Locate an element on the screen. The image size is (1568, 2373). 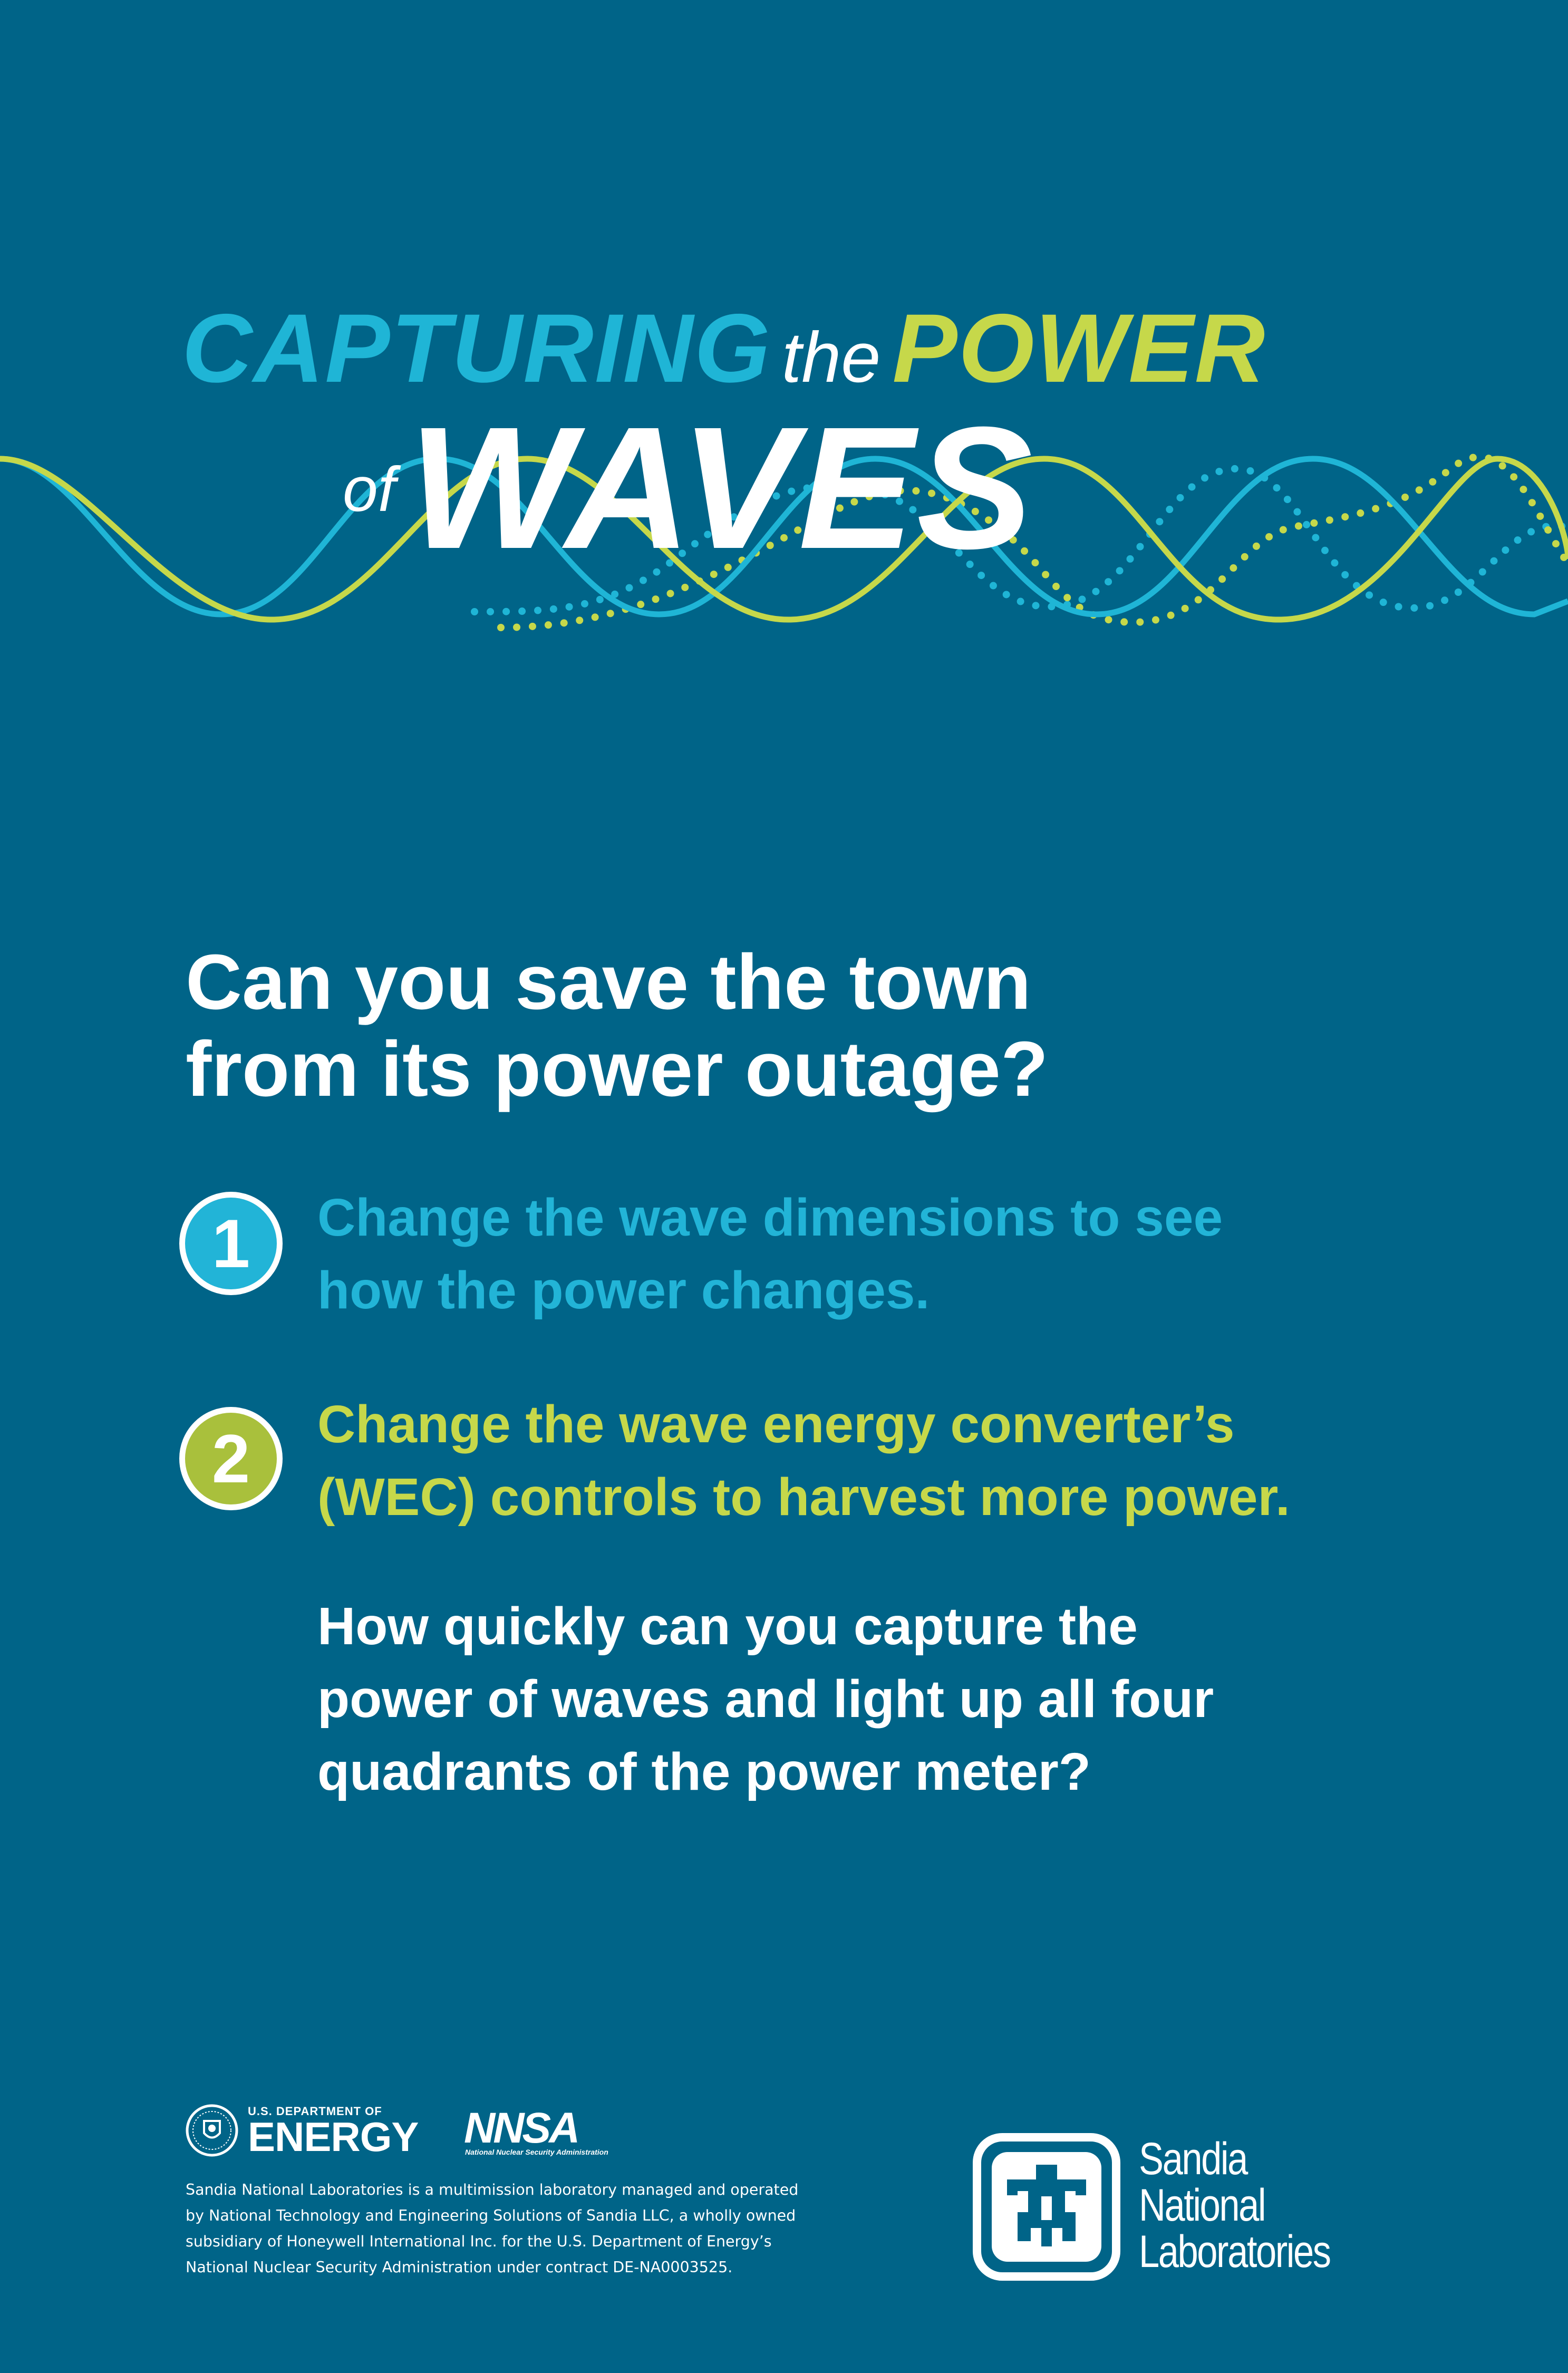
nnsa-subtitle: National Nuclear Security Administration is located at coordinates (536, 2152).